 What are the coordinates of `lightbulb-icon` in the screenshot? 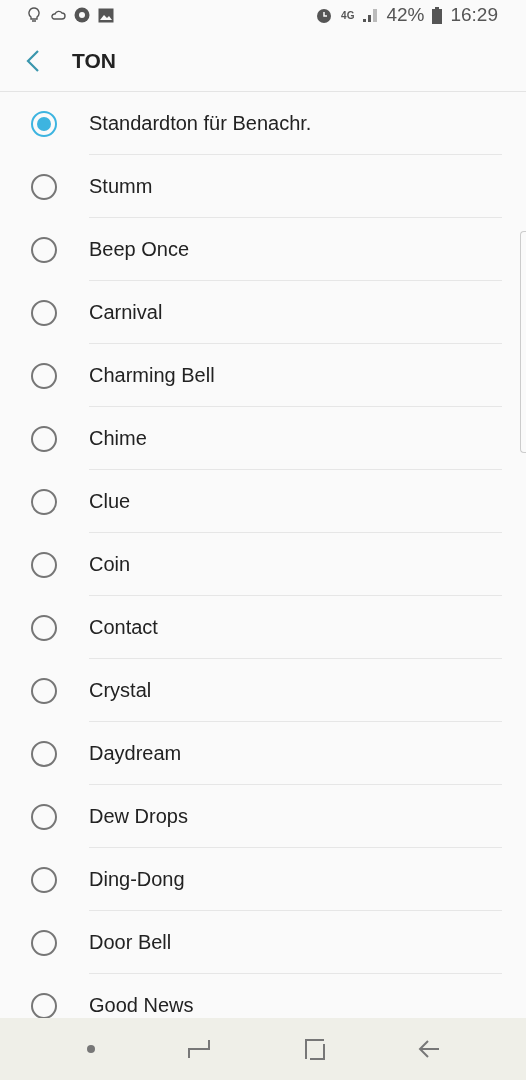 It's located at (34, 15).